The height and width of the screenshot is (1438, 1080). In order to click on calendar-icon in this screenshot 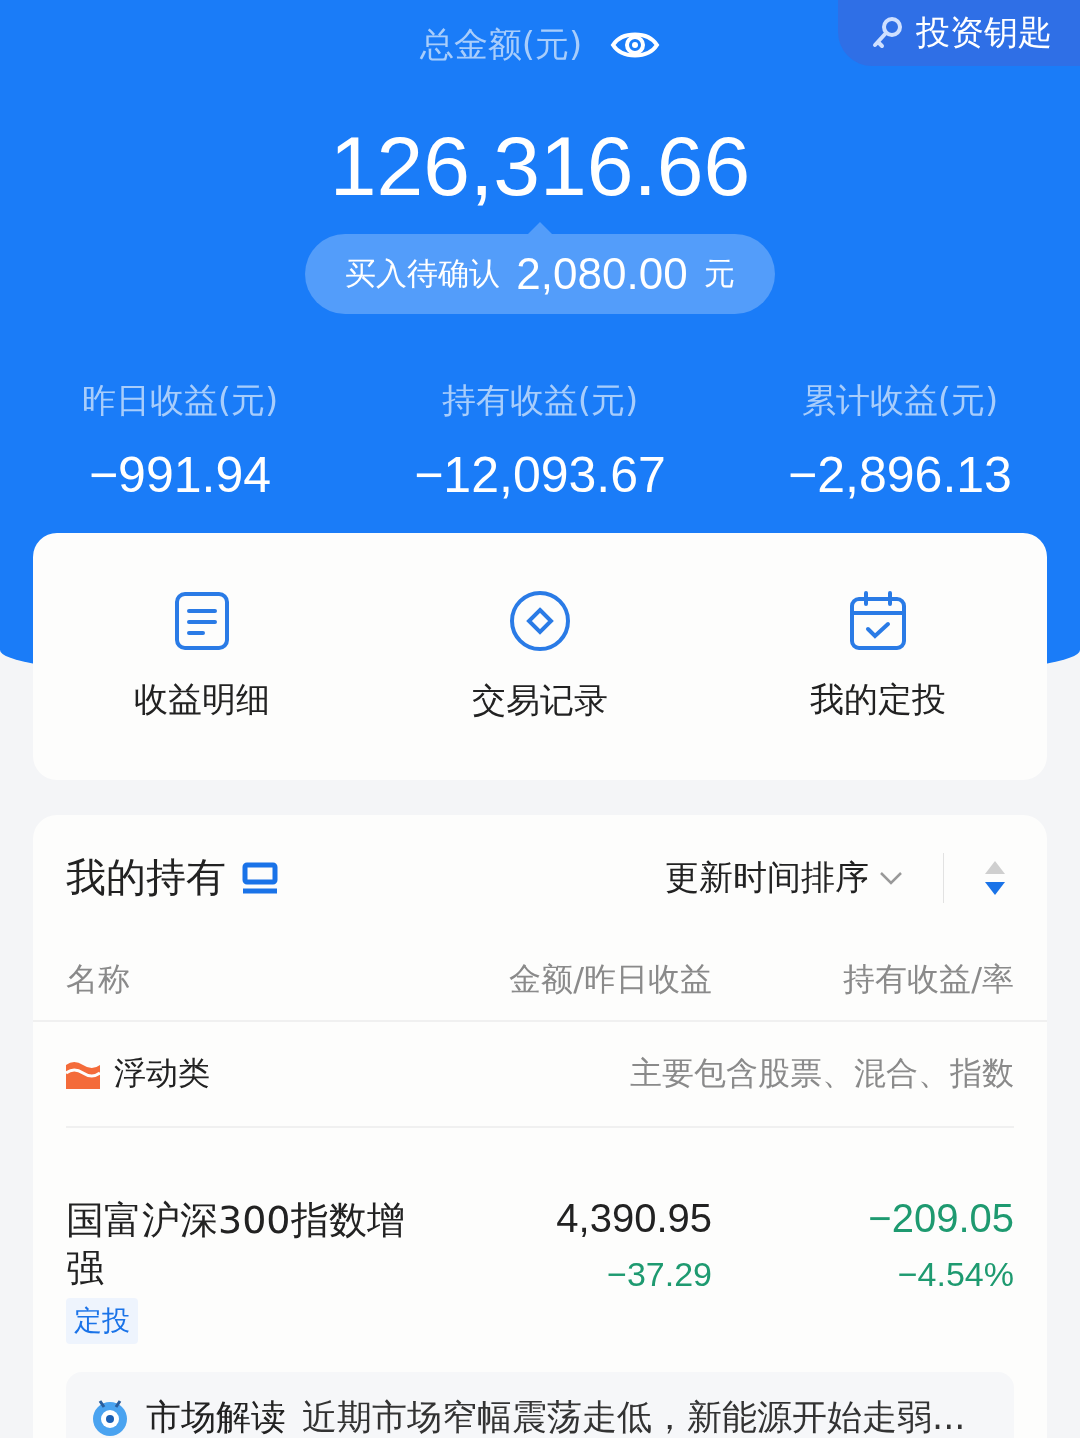, I will do `click(878, 620)`.